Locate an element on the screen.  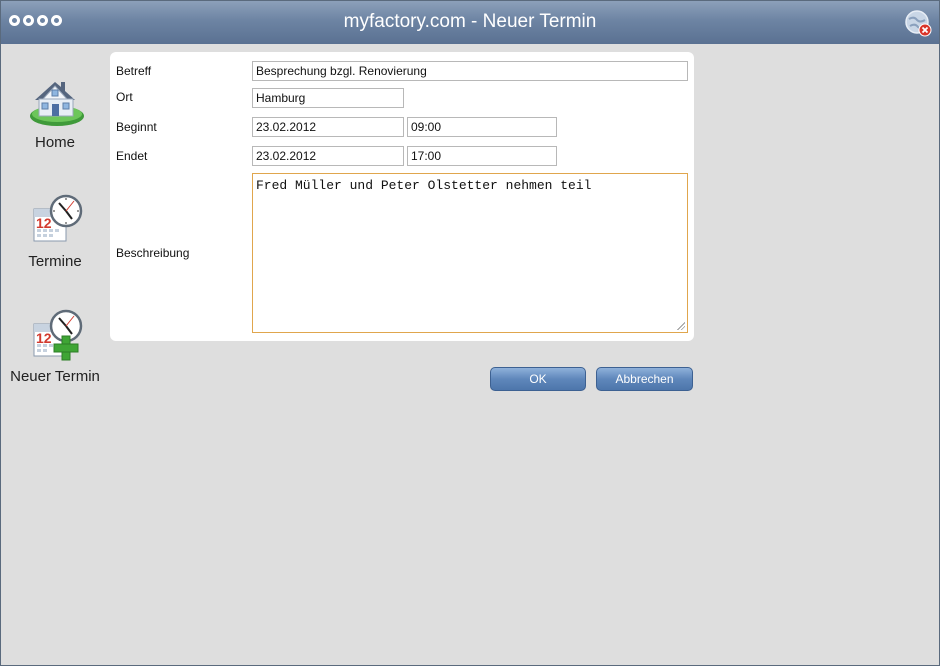
endet-time-field: 17:00 is located at coordinates (482, 156).